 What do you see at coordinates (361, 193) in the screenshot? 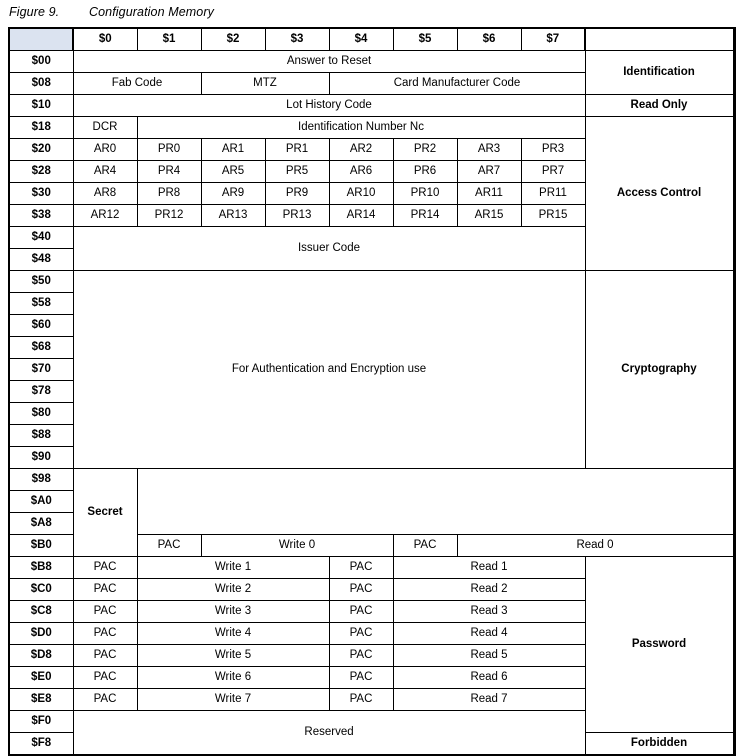
I see `data-cell: AR10` at bounding box center [361, 193].